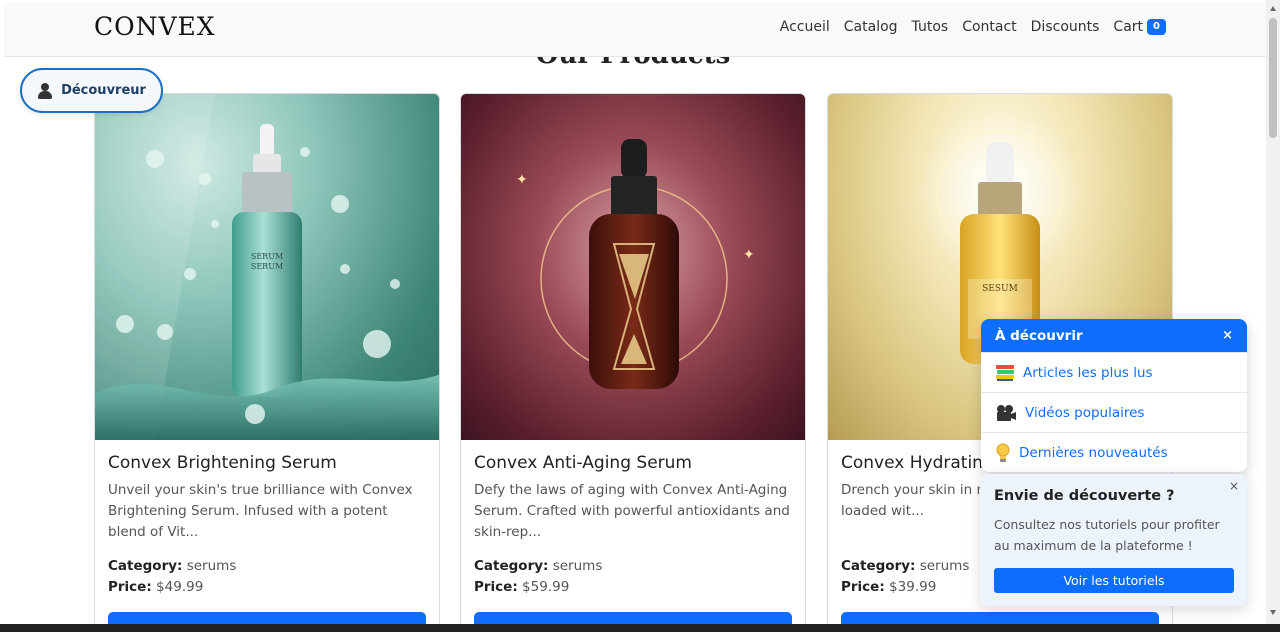  What do you see at coordinates (635, 264) in the screenshot?
I see `serum-bottle-hourglass-image: ✦ ✦` at bounding box center [635, 264].